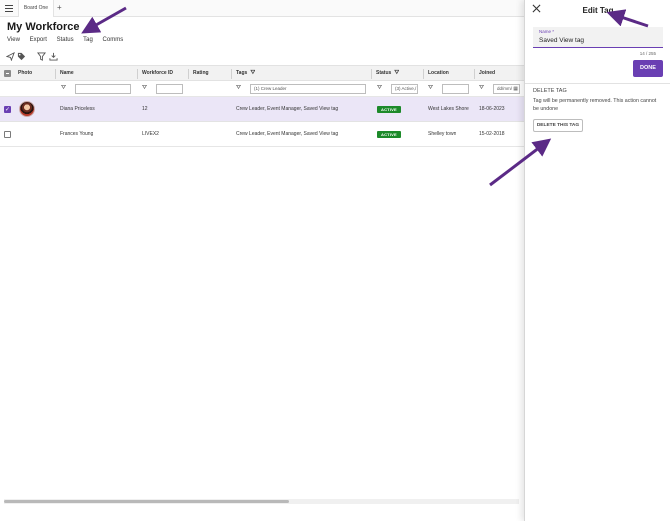  Describe the element at coordinates (43, 27) in the screenshot. I see `page-title: My Workforce` at that location.